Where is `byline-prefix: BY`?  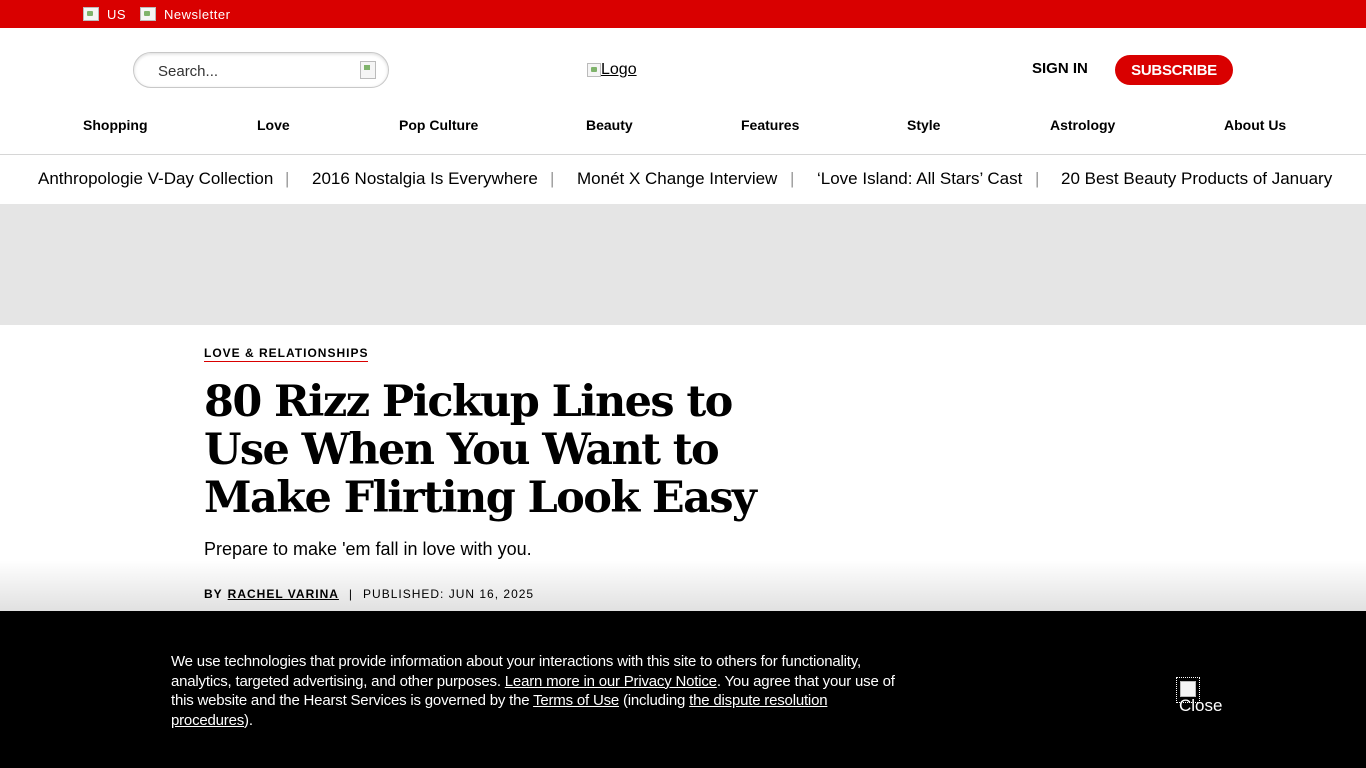
byline-prefix: BY is located at coordinates (213, 594).